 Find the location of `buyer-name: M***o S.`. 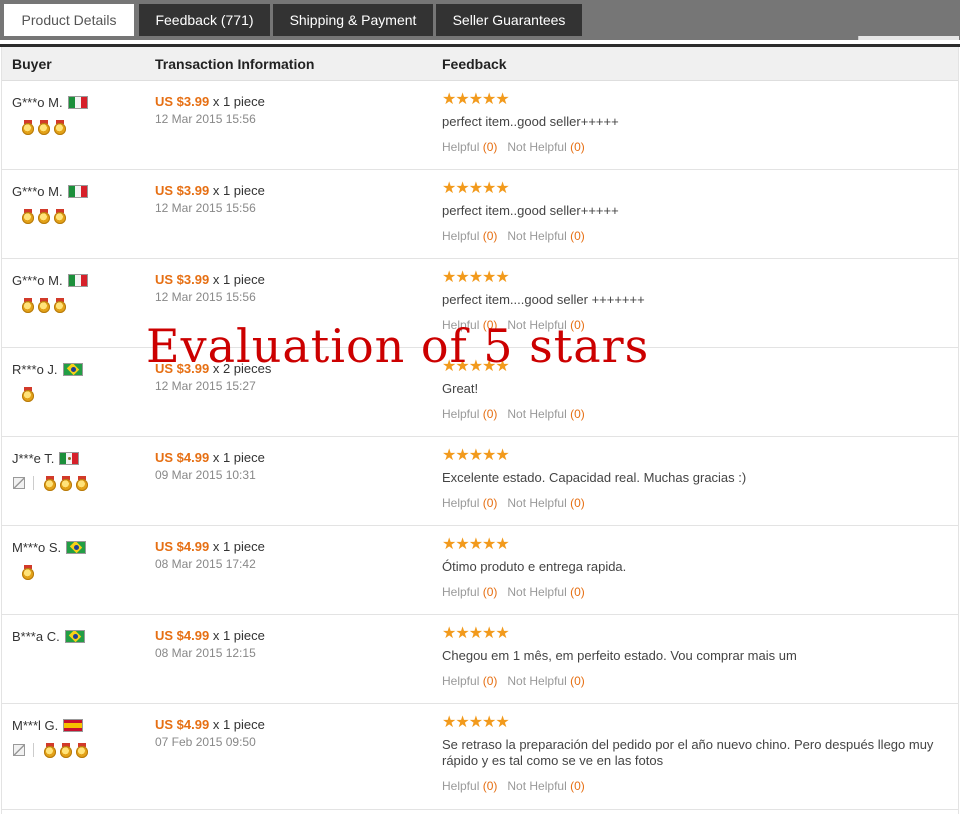

buyer-name: M***o S. is located at coordinates (37, 547).